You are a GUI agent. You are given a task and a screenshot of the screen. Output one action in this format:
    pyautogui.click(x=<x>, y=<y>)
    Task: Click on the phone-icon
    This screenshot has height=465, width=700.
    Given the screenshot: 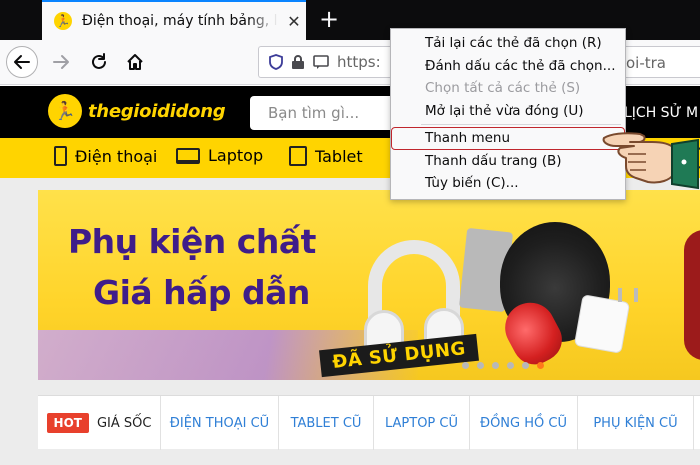 What is the action you would take?
    pyautogui.click(x=60, y=156)
    